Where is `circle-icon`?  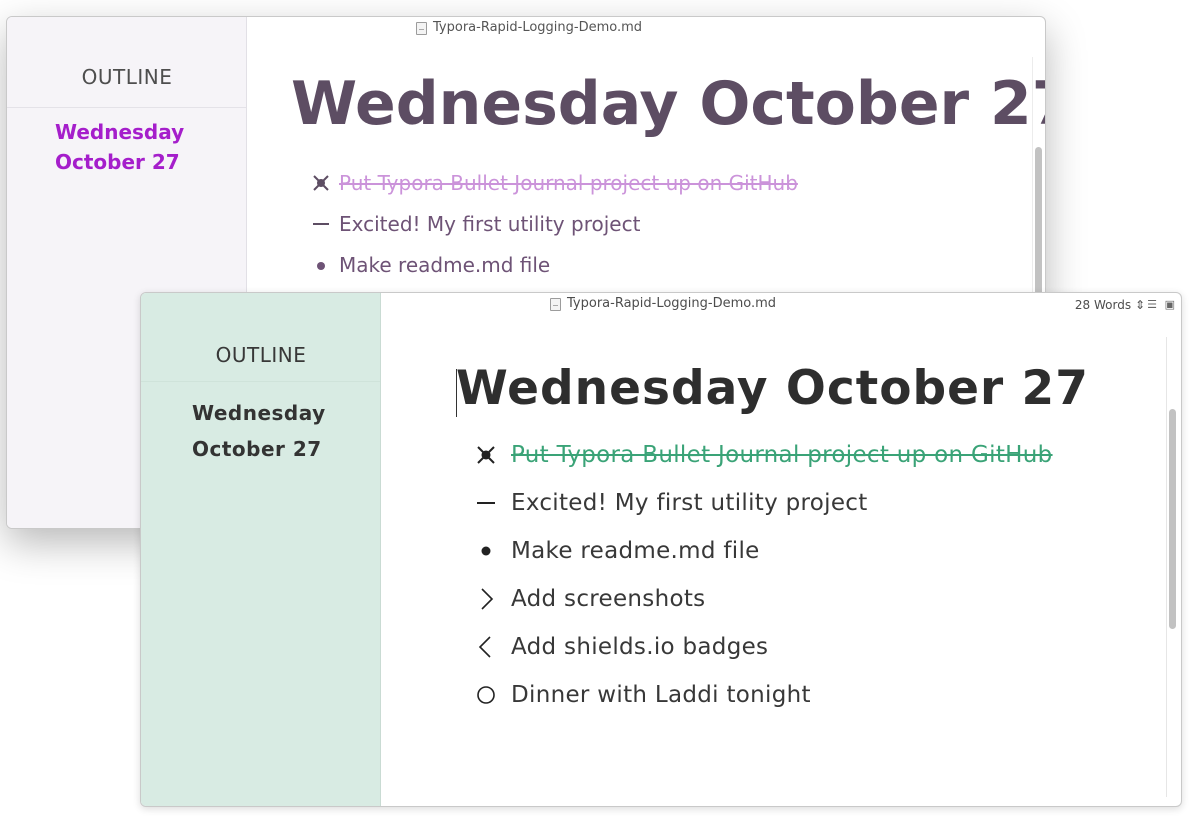
circle-icon is located at coordinates (486, 695).